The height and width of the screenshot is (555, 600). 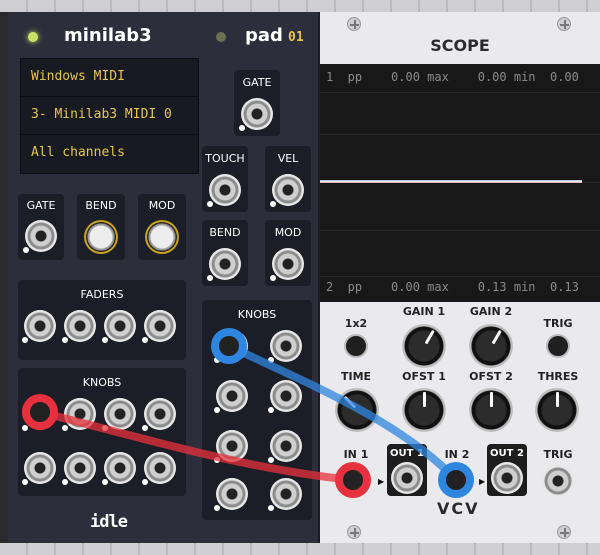 I want to click on trig-button-label: TRIG, so click(x=558, y=323).